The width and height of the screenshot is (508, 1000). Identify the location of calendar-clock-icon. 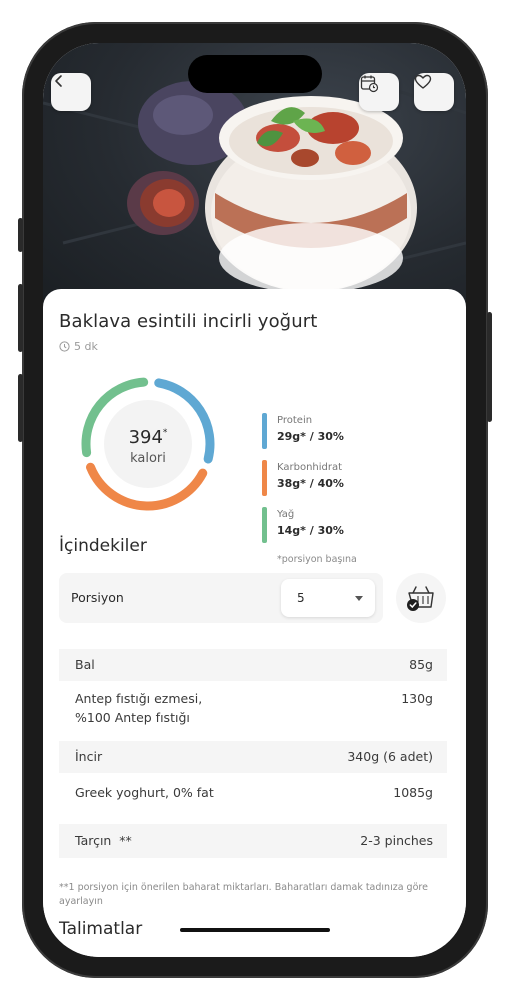
(369, 84).